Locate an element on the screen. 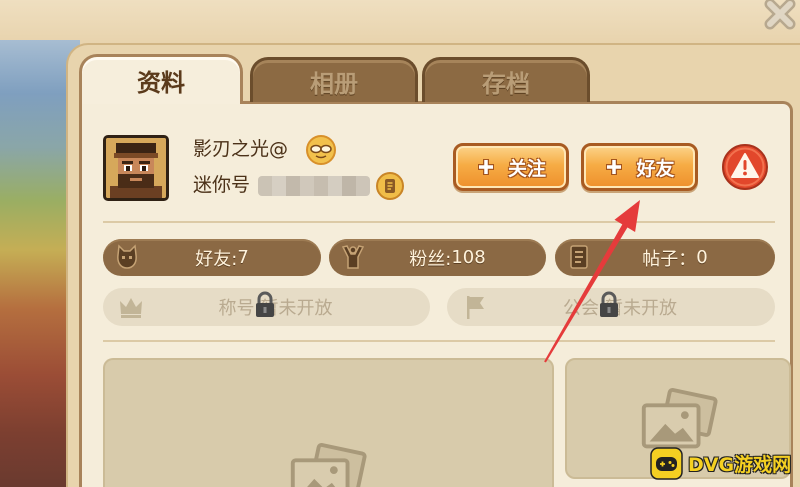 The width and height of the screenshot is (800, 487). cat-icon is located at coordinates (127, 256).